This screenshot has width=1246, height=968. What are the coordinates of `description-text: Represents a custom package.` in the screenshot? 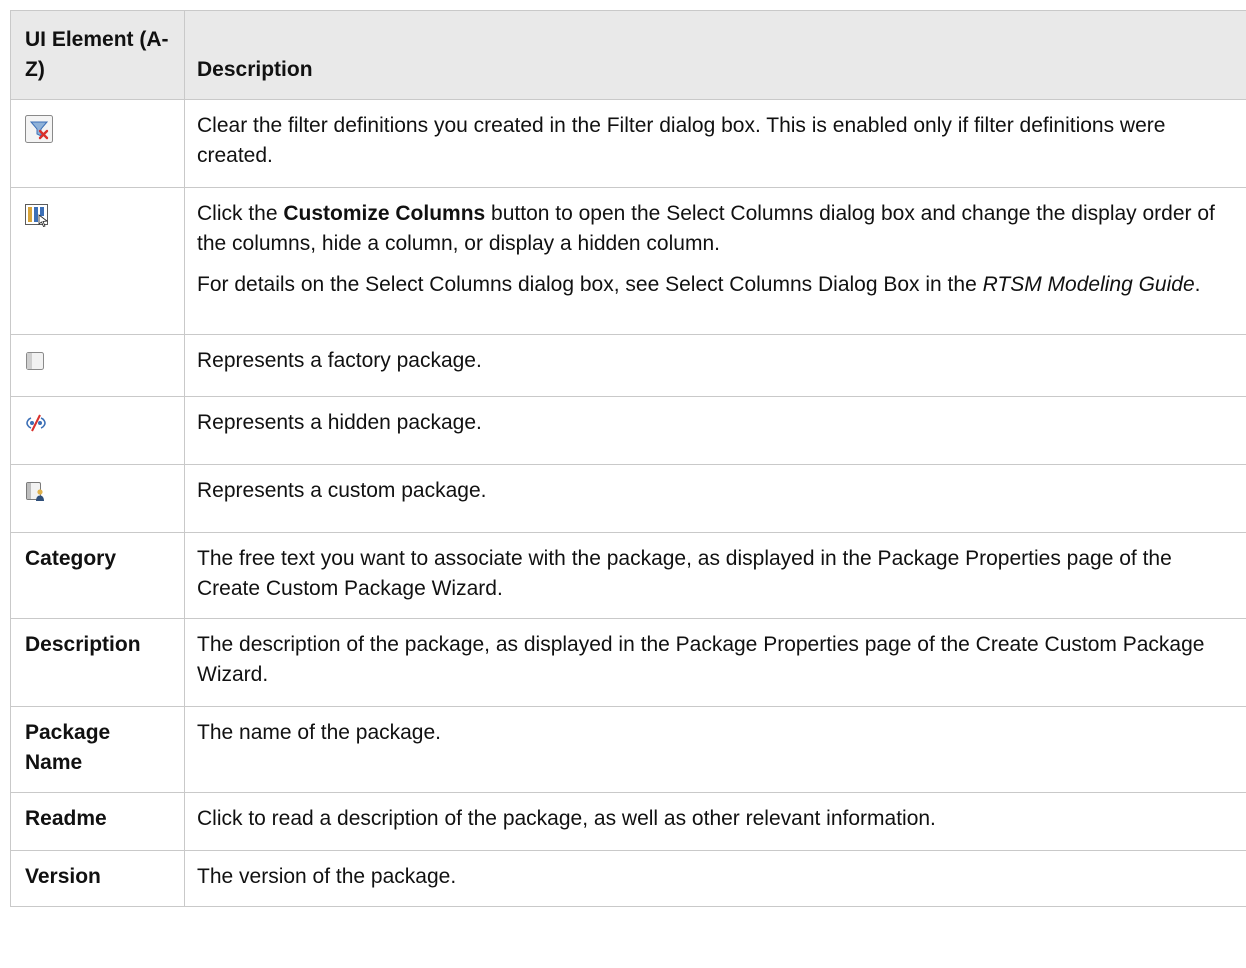 It's located at (342, 490).